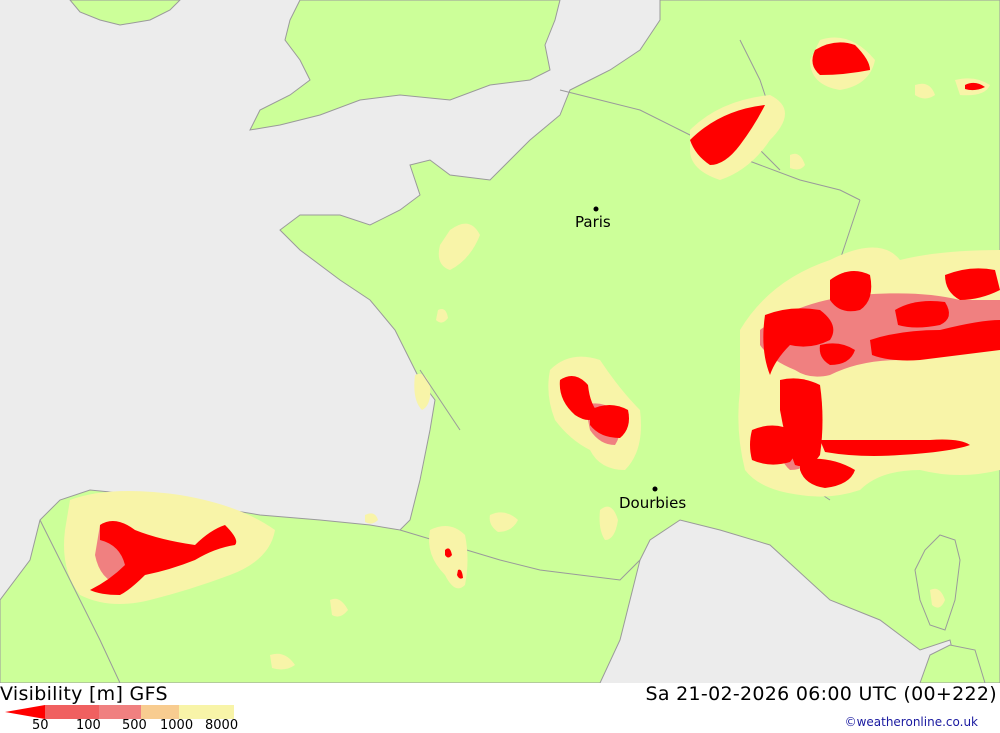 The image size is (1000, 733). I want to click on scale-arrow, so click(25, 712).